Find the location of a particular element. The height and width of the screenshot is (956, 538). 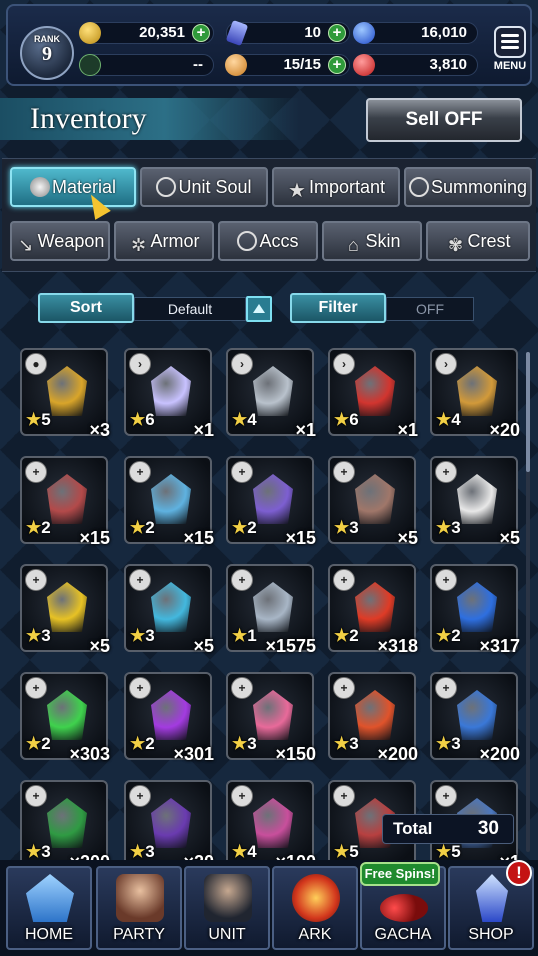

material-bag-icon is located at coordinates (39, 187).